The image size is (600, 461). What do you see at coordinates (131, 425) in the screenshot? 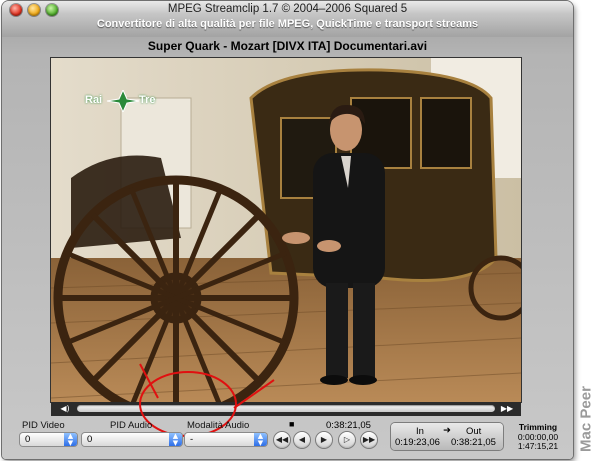
I see `pid-audio-label: PID Audio` at bounding box center [131, 425].